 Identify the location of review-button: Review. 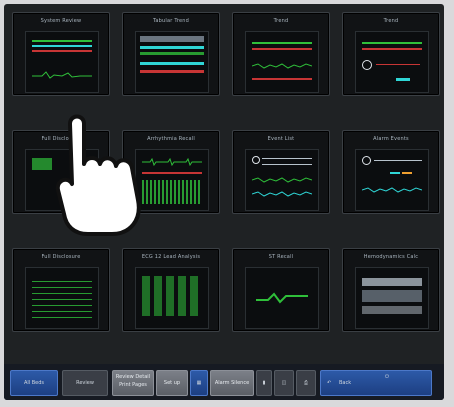
(85, 383).